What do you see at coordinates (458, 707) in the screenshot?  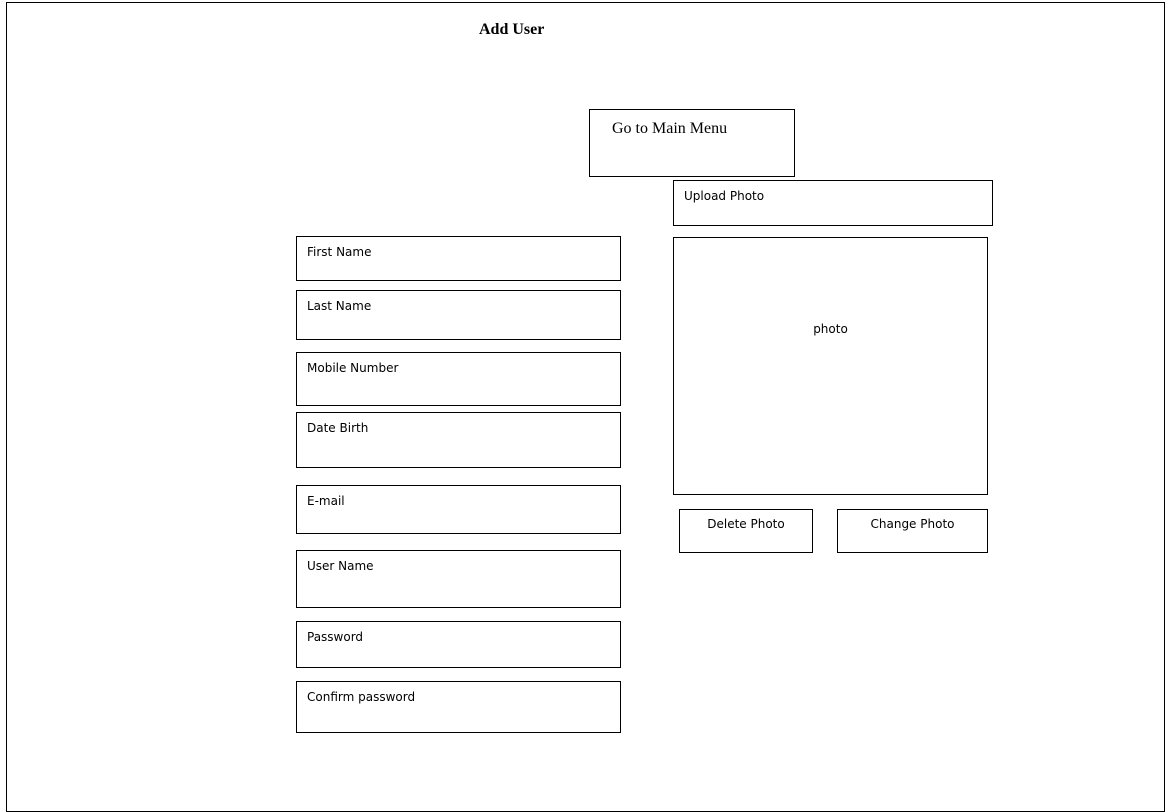 I see `confirm-password-field: Confirm password` at bounding box center [458, 707].